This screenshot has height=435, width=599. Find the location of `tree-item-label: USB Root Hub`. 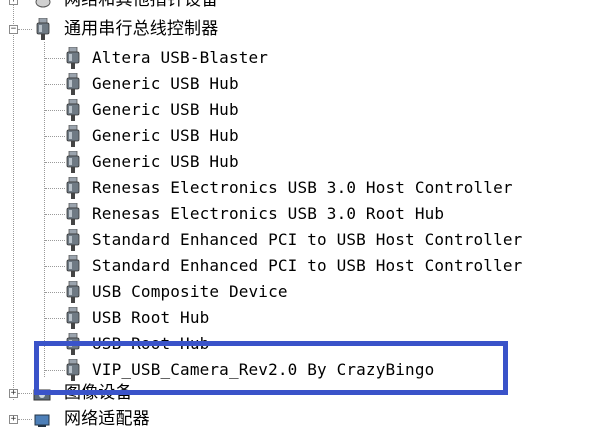

tree-item-label: USB Root Hub is located at coordinates (151, 317).